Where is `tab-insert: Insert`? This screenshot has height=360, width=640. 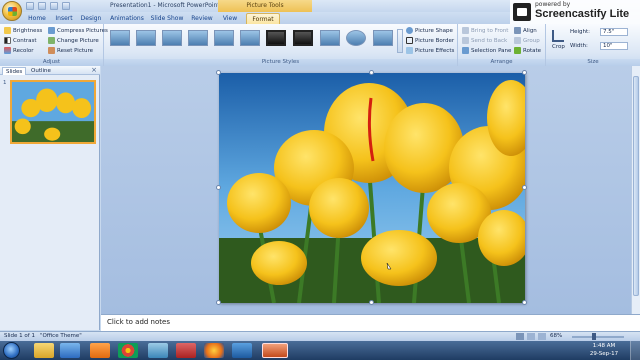
tab-insert: Insert is located at coordinates (64, 18).